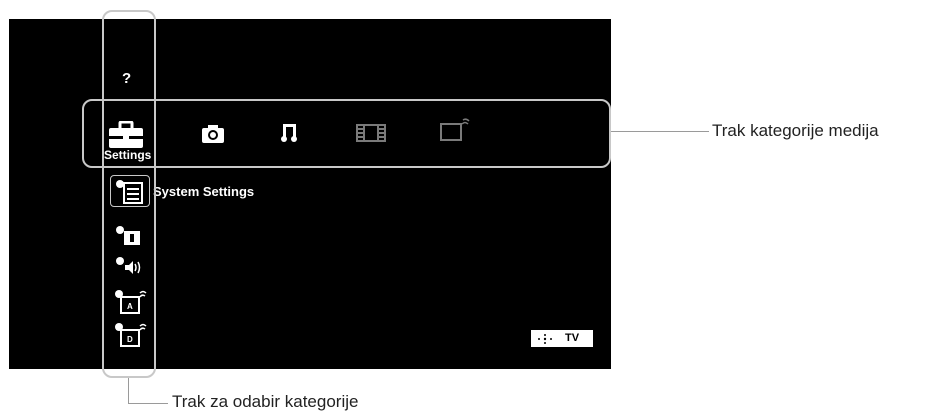 The width and height of the screenshot is (929, 412). I want to click on media-bar-callout-line, so click(660, 131).